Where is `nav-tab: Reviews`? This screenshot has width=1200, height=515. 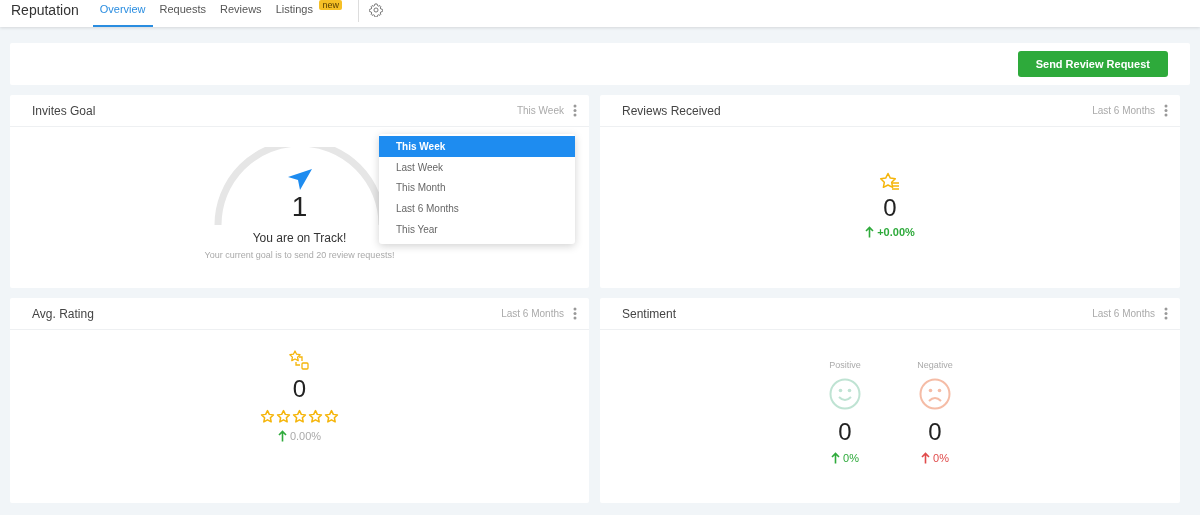 nav-tab: Reviews is located at coordinates (241, 13).